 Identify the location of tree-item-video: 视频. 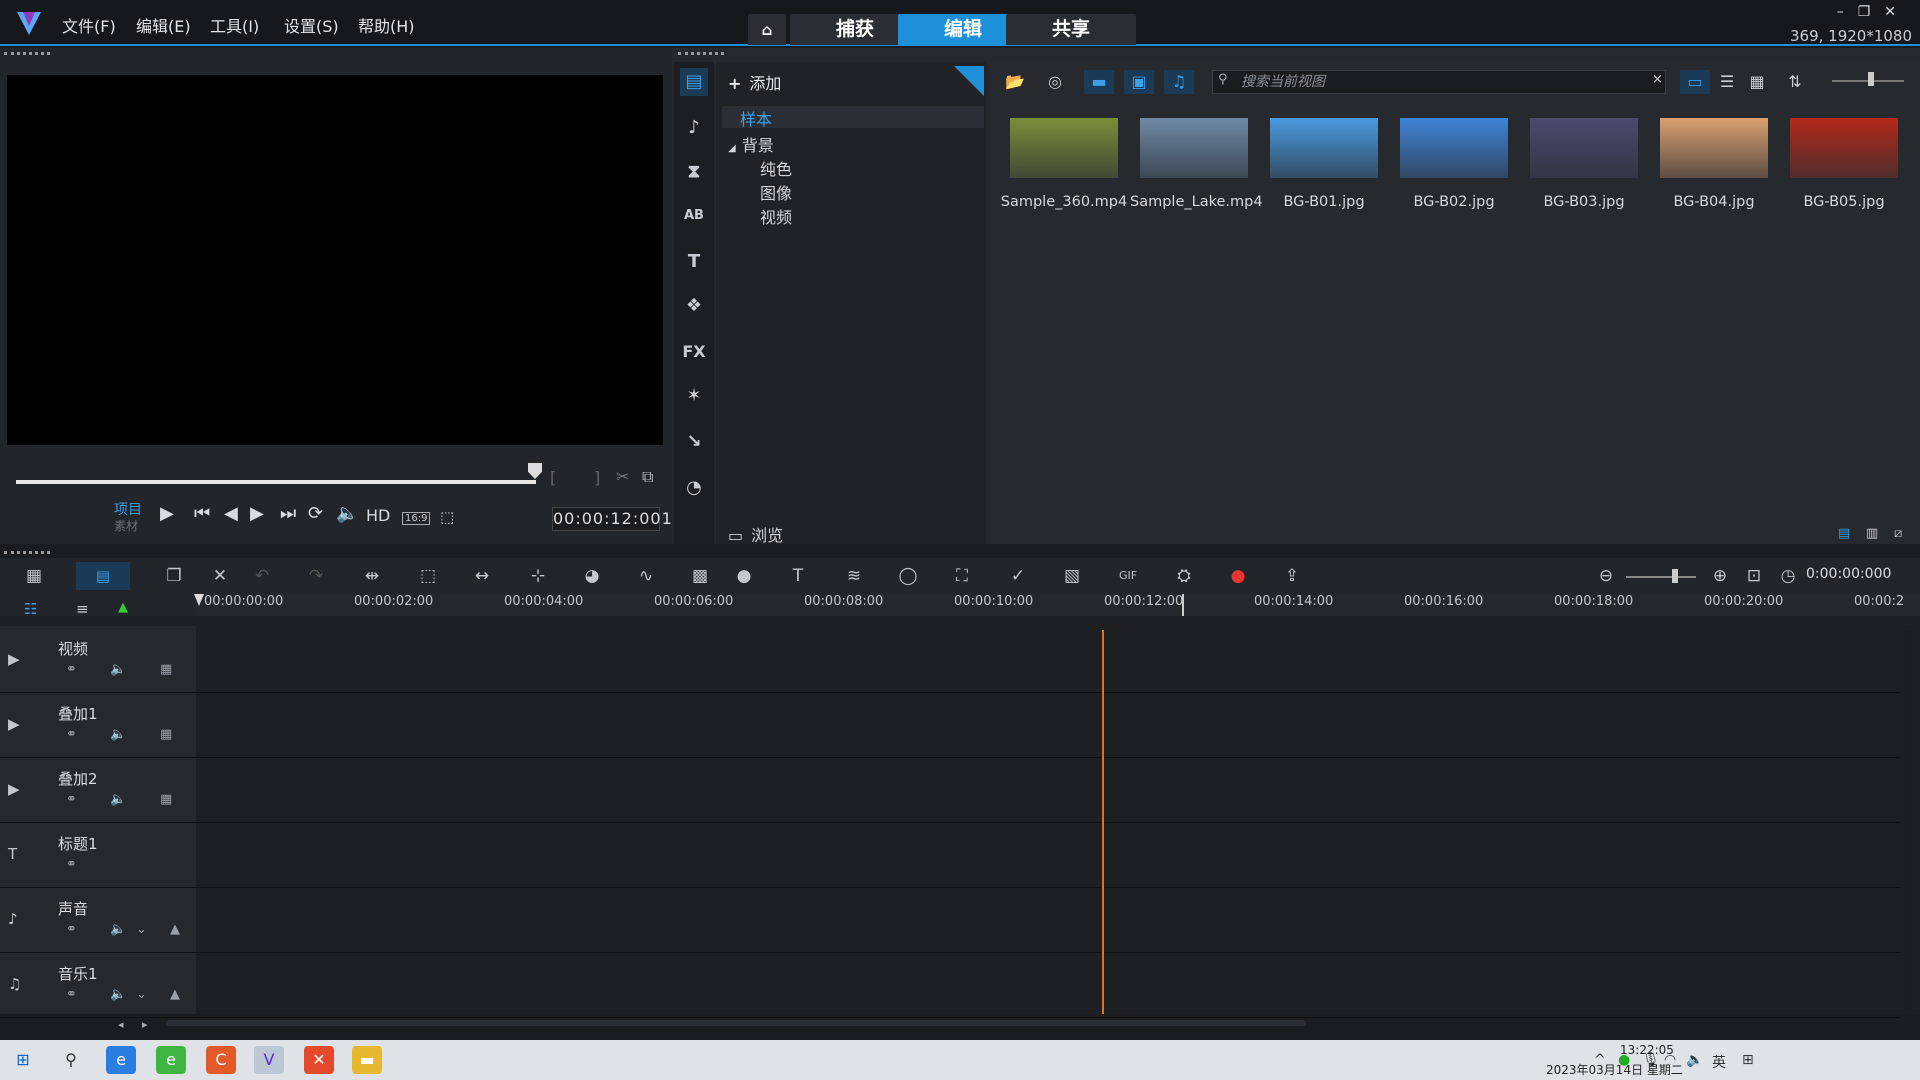
(776, 216).